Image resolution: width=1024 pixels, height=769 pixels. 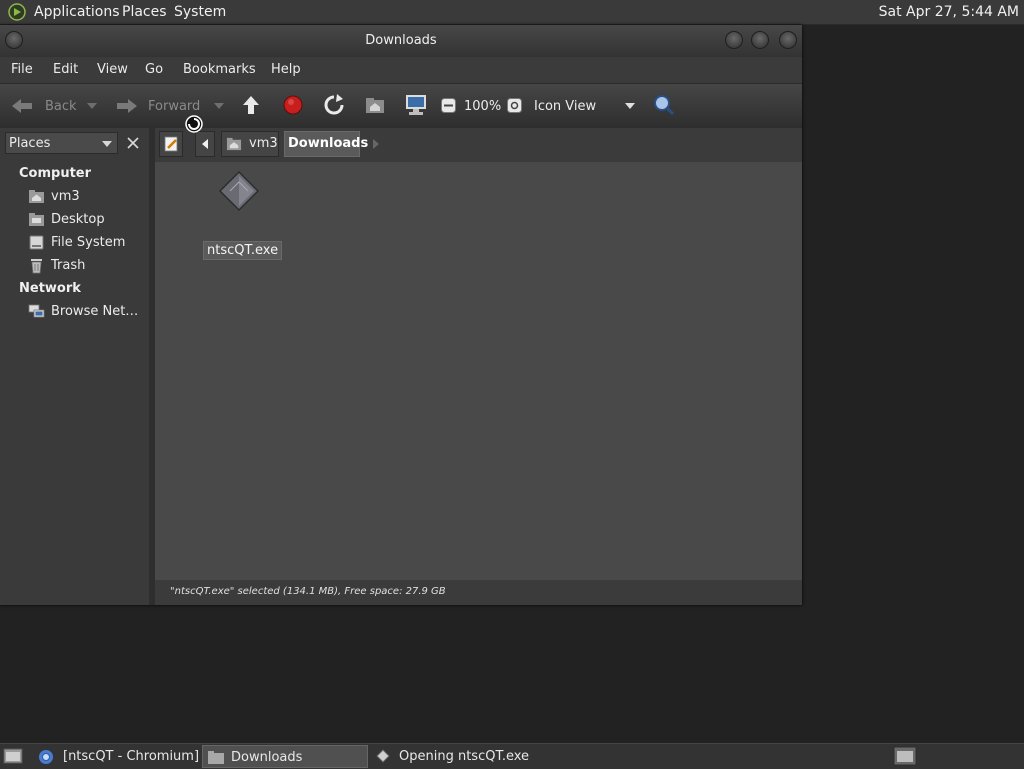 What do you see at coordinates (36, 242) in the screenshot?
I see `drive-icon` at bounding box center [36, 242].